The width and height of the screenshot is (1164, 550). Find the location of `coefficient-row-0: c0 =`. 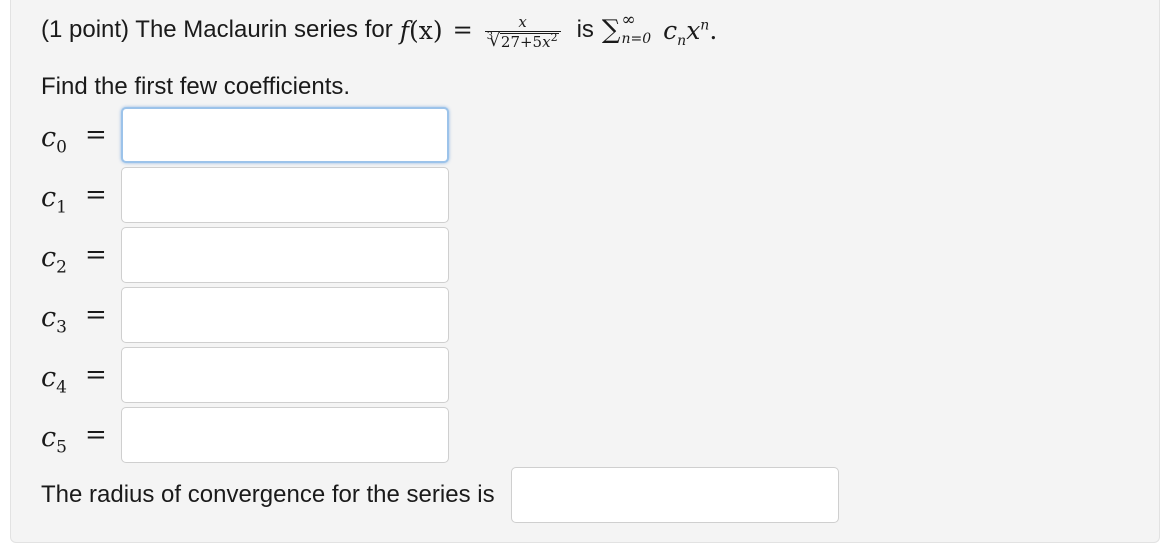

coefficient-row-0: c0 = is located at coordinates (245, 135).